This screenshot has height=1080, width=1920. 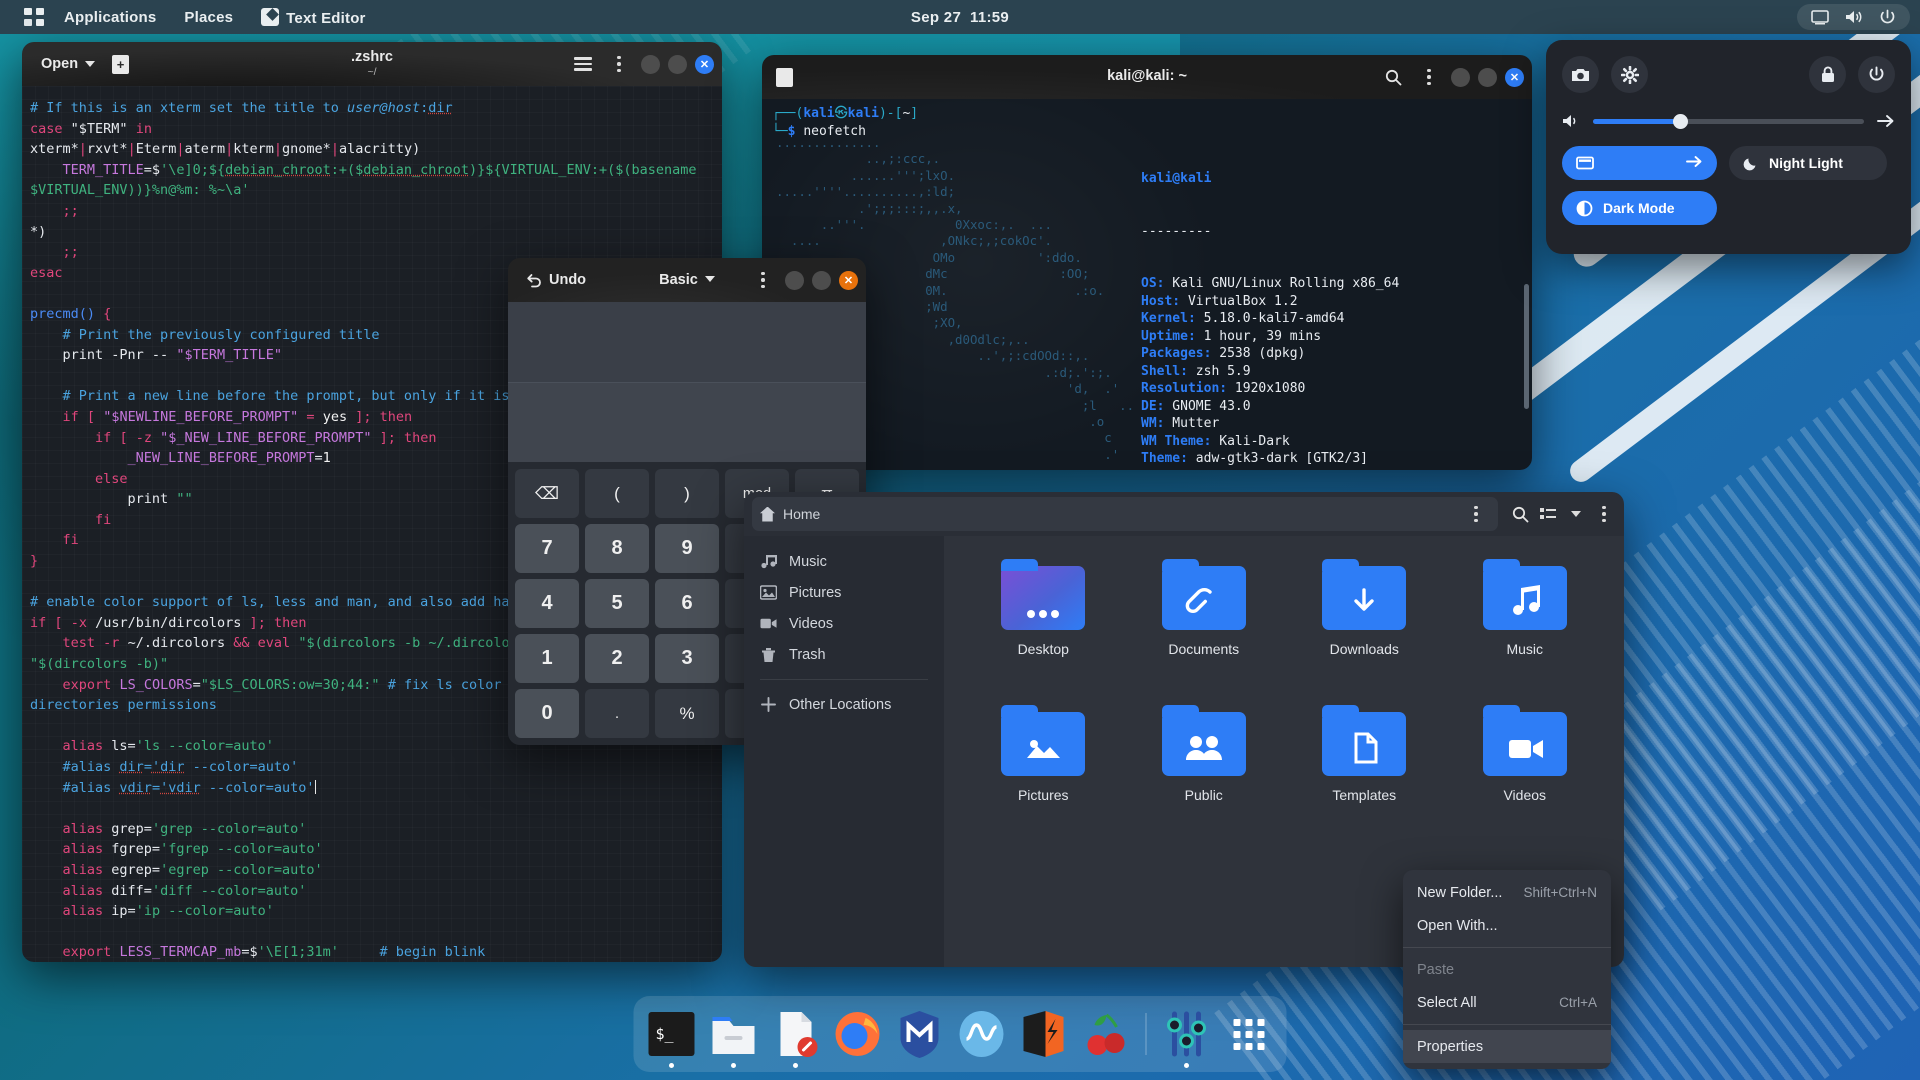 I want to click on menu-item-paste: Paste, so click(x=1507, y=969).